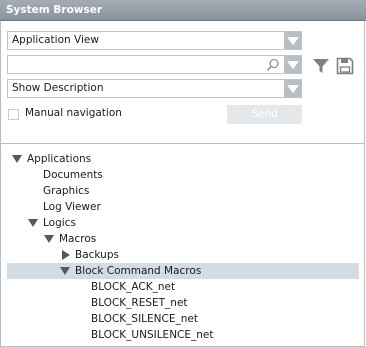  Describe the element at coordinates (59, 159) in the screenshot. I see `tree-item-label: Applications` at that location.